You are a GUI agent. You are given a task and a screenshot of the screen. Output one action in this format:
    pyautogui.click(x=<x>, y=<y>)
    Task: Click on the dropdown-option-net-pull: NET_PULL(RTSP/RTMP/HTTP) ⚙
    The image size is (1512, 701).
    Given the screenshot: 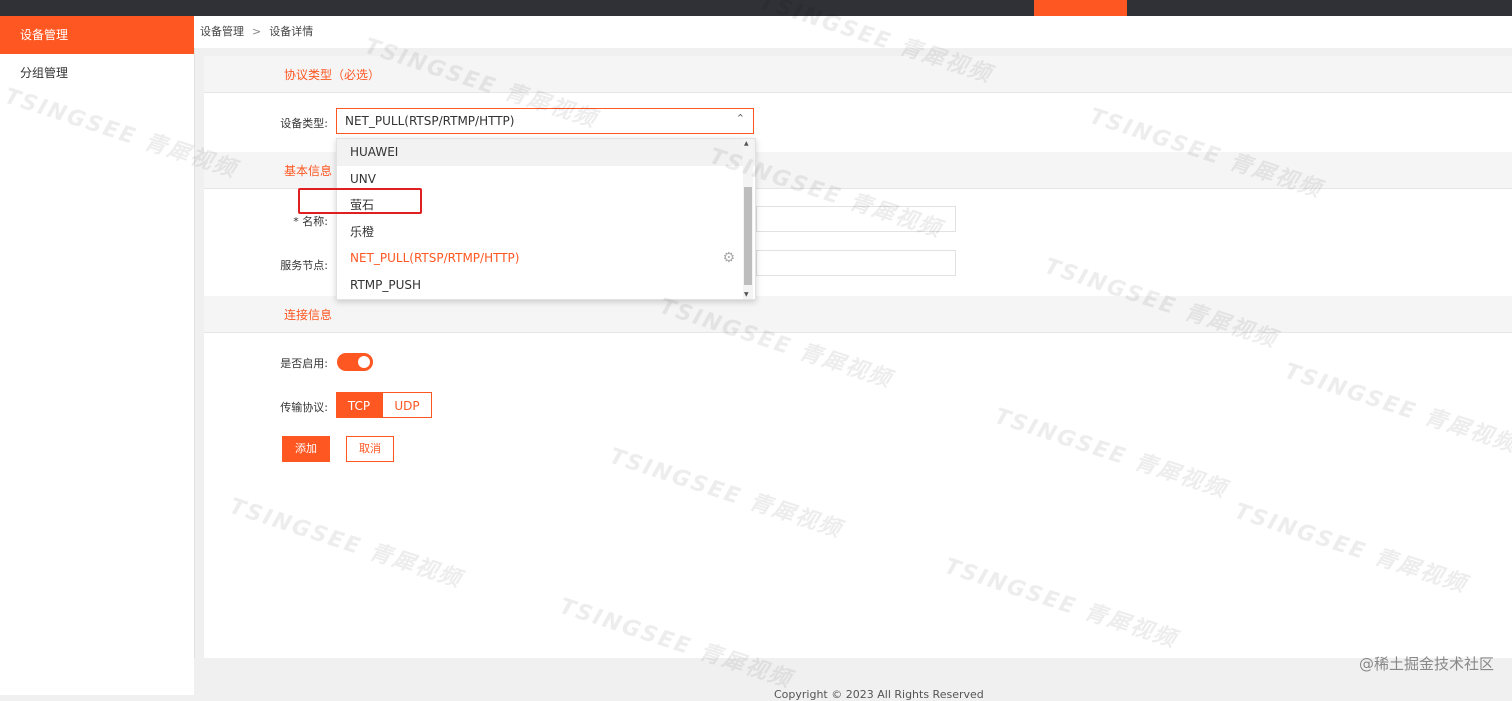 What is the action you would take?
    pyautogui.click(x=546, y=258)
    